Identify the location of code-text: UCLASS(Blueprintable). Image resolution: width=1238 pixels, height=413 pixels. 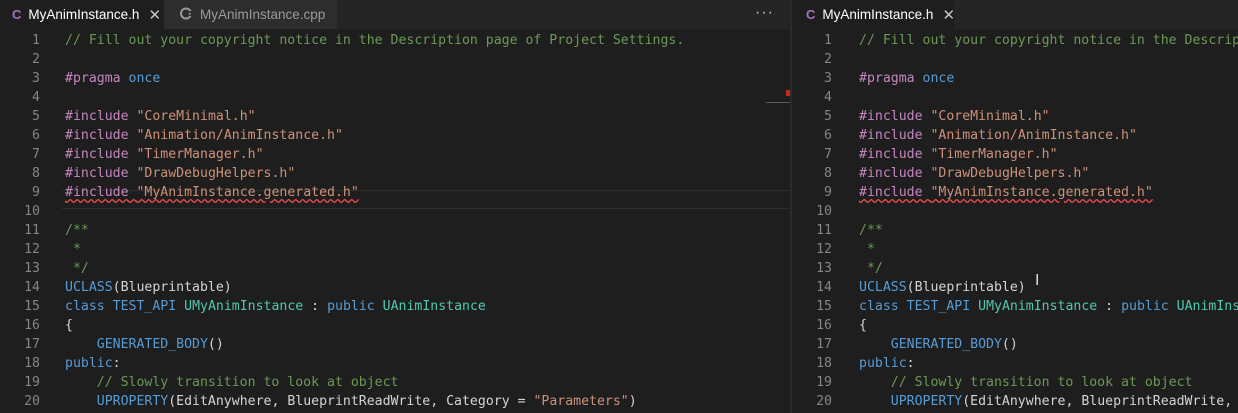
(942, 287).